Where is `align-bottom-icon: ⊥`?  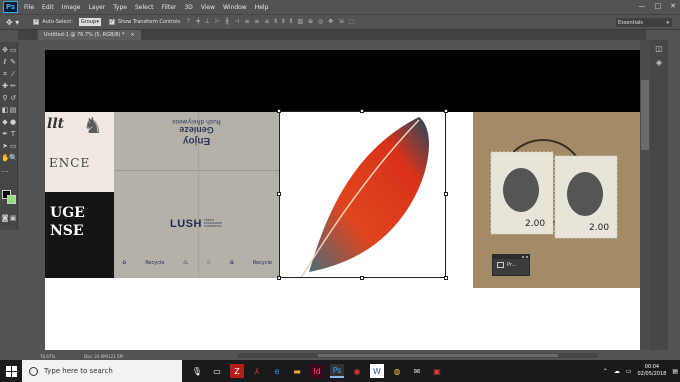
align-bottom-icon: ⊥ is located at coordinates (207, 22).